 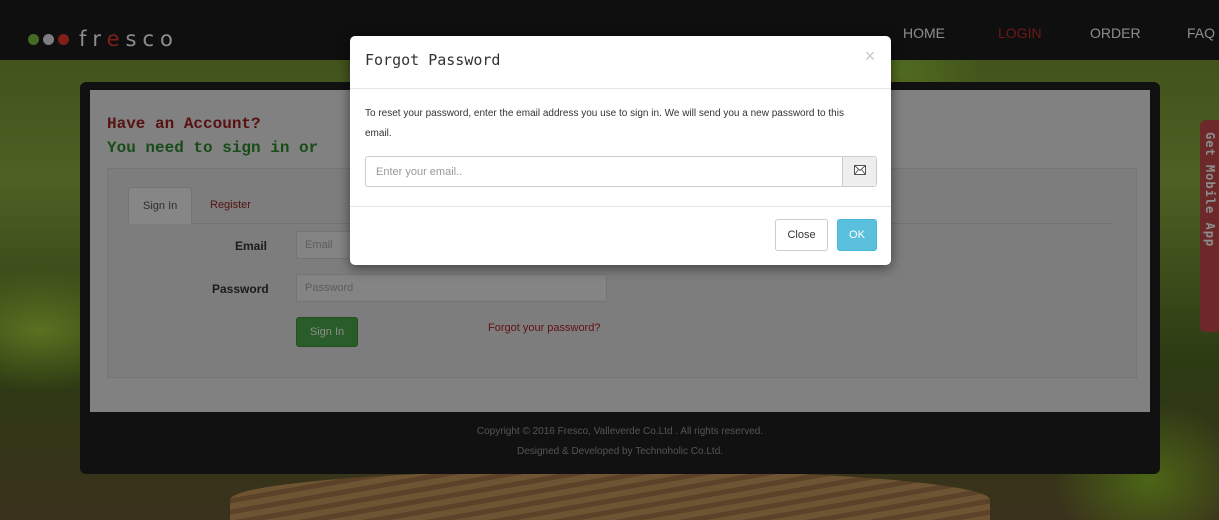 I want to click on envelope-icon, so click(x=859, y=171).